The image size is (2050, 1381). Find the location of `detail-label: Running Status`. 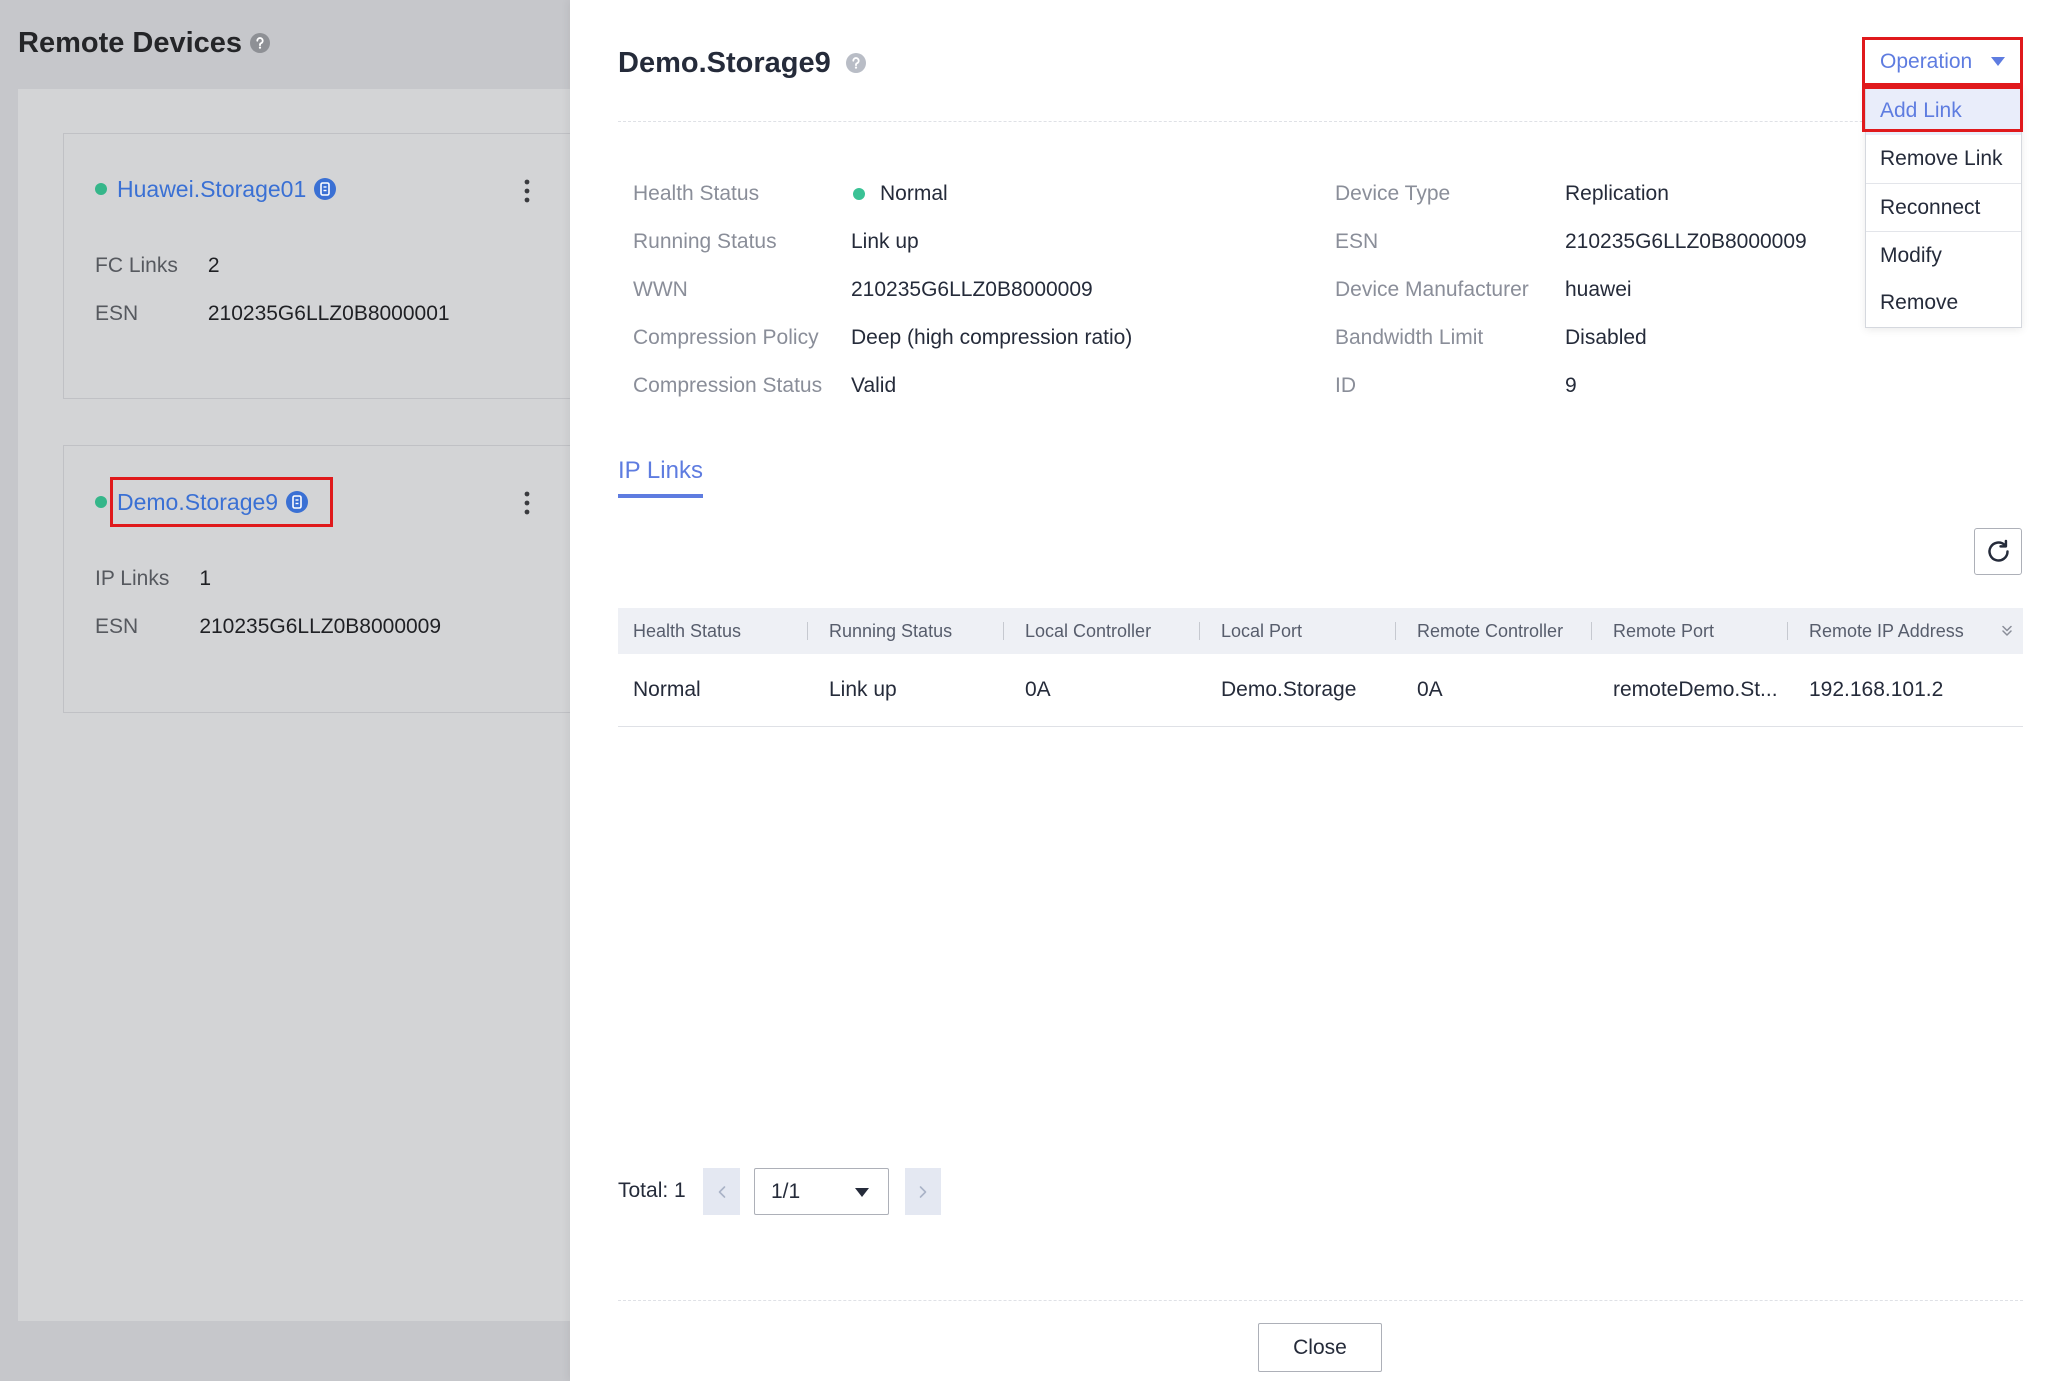

detail-label: Running Status is located at coordinates (705, 241).